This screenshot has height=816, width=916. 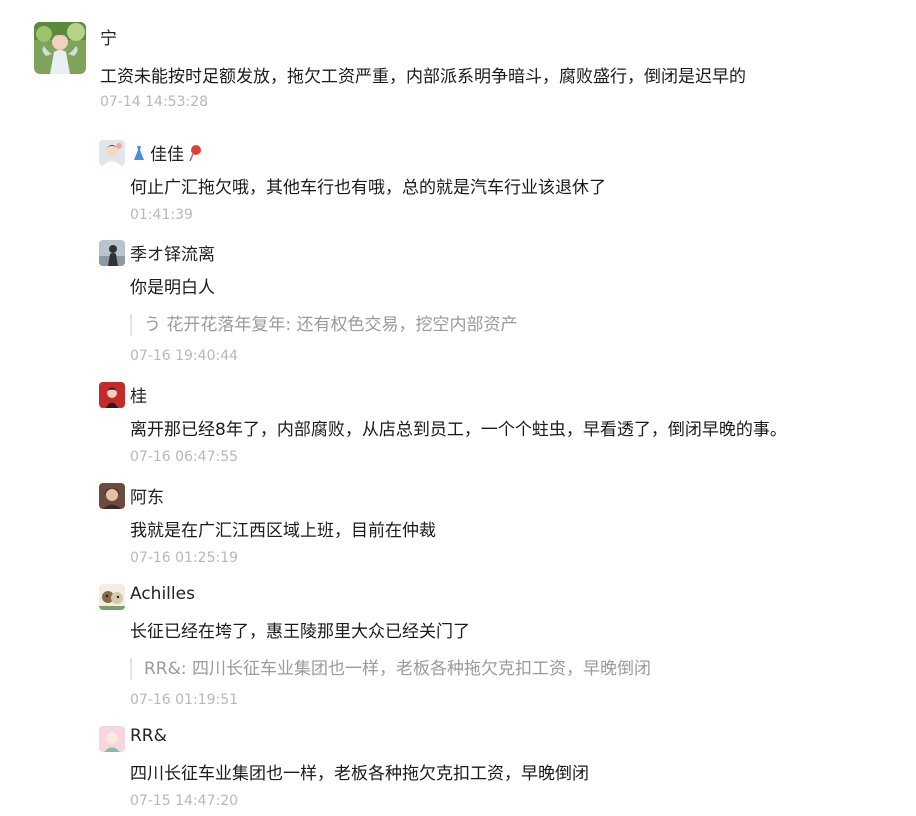 I want to click on reply-text: 四川长征车业集团也一样，老板各种拖欠克扣工资，早晚倒闭, so click(x=359, y=774).